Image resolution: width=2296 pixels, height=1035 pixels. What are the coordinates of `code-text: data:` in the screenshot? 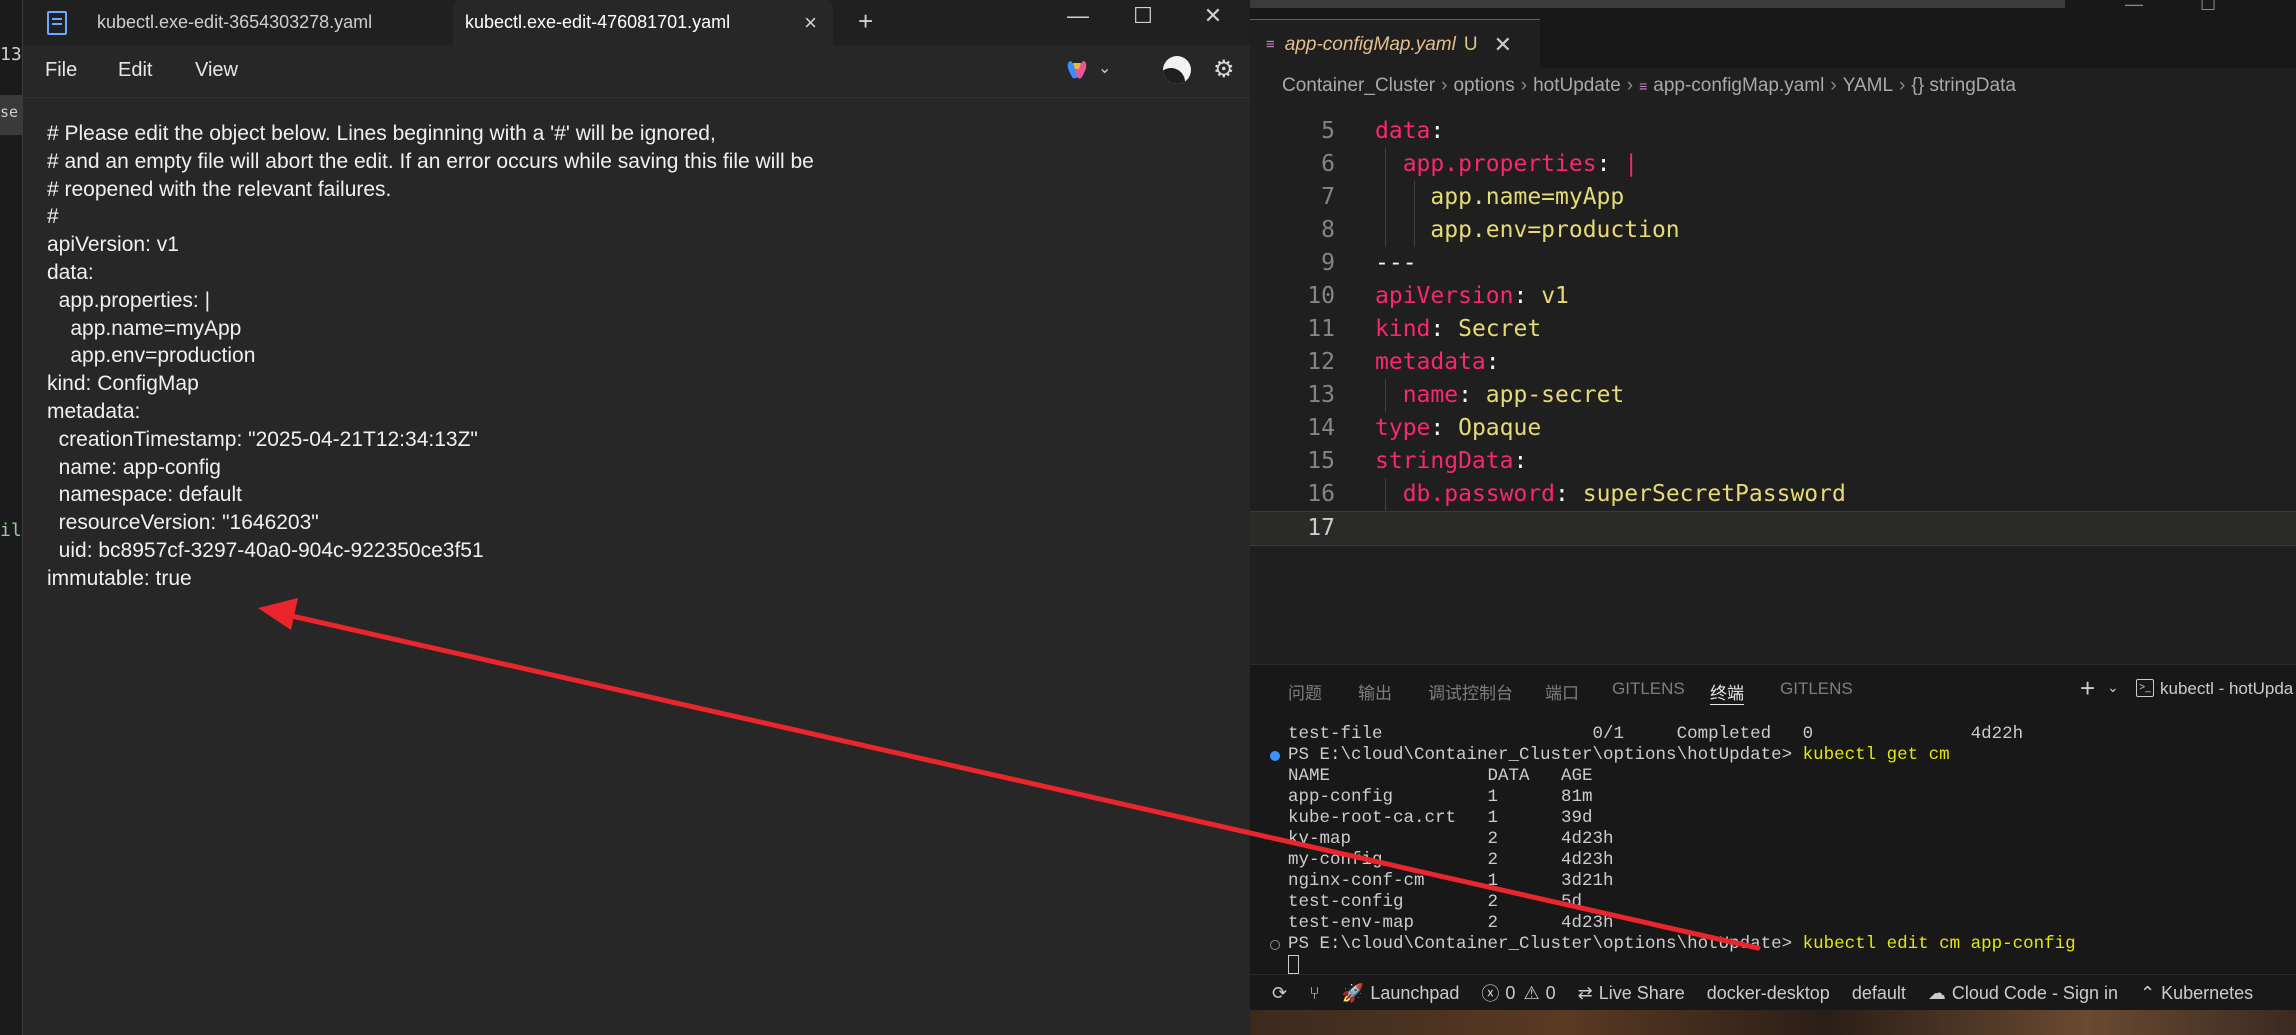 It's located at (1410, 131).